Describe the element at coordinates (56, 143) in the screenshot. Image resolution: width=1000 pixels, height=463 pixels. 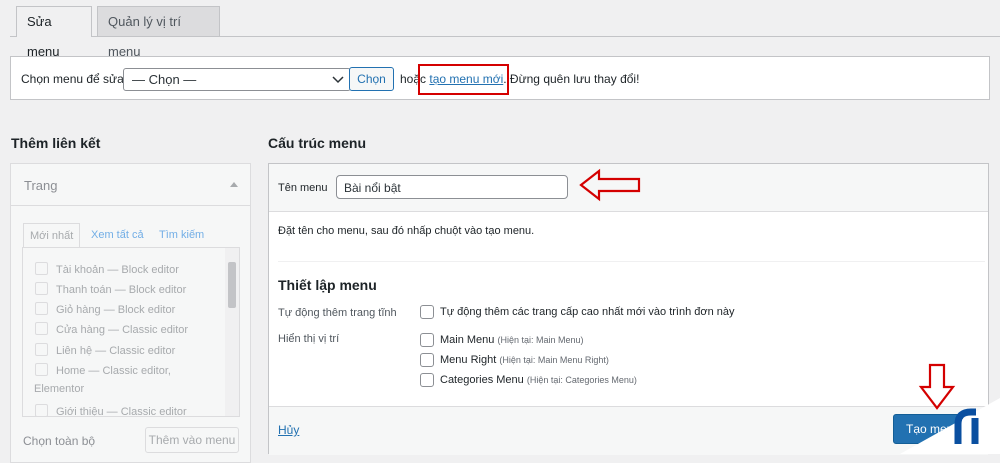
I see `add-links-heading: Thêm liên kết` at that location.